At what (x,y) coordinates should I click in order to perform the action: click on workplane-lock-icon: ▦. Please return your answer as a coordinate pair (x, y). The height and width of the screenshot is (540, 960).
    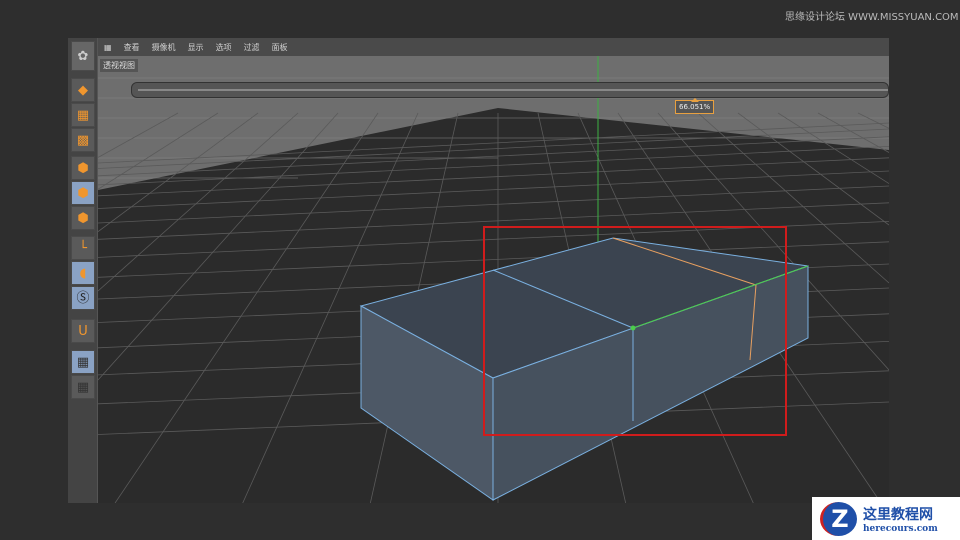
    Looking at the image, I should click on (83, 362).